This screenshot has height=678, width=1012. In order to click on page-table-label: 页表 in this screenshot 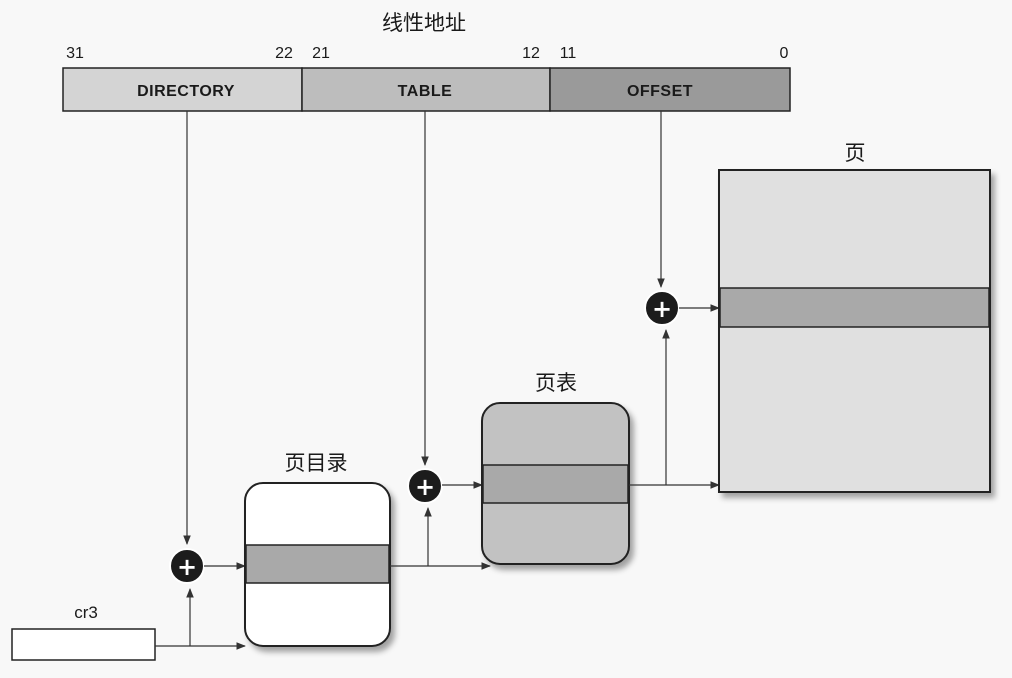, I will do `click(556, 383)`.